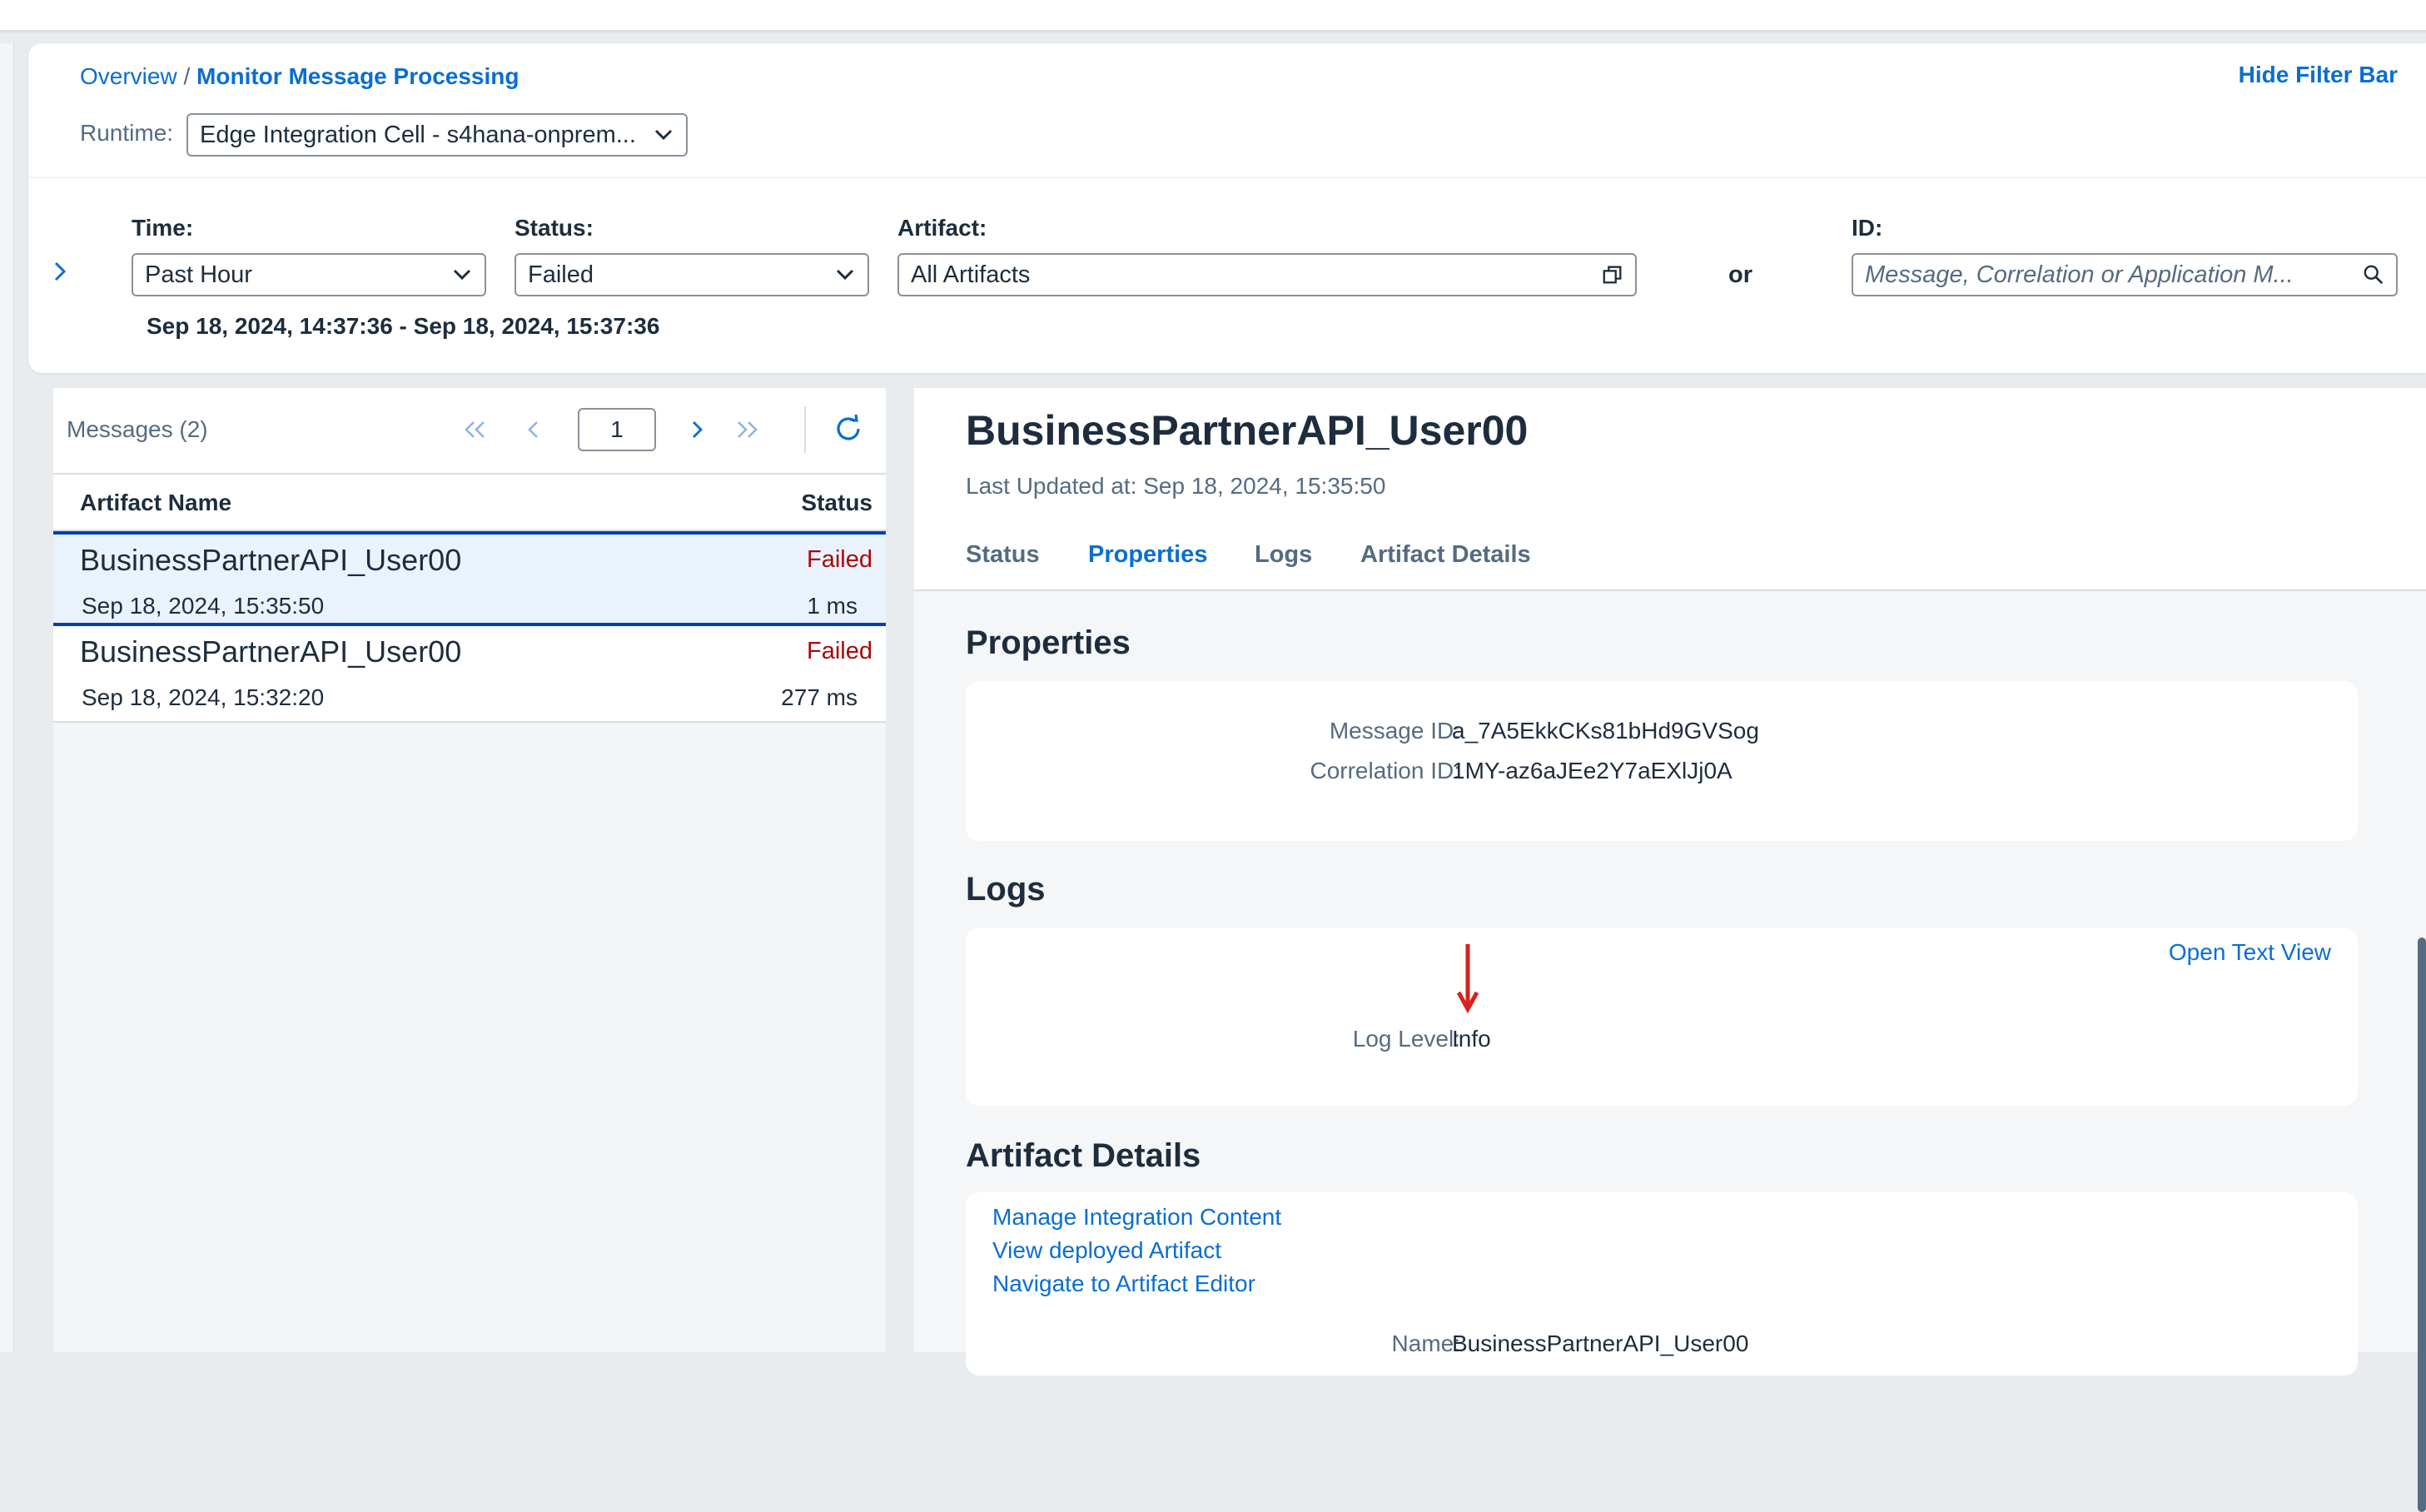 This screenshot has height=1512, width=2426. I want to click on artifact-value: All Artifacts, so click(971, 274).